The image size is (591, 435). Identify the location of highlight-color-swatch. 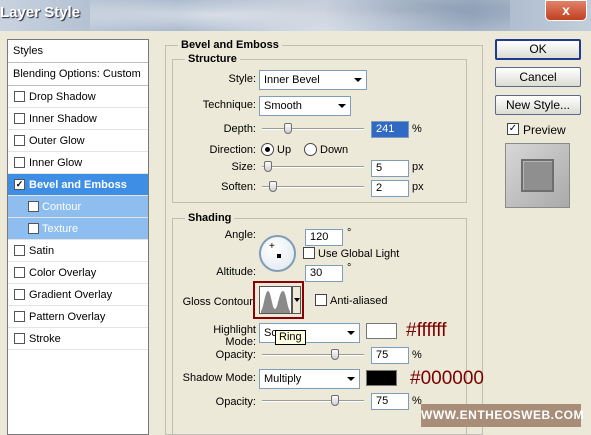
(381, 331).